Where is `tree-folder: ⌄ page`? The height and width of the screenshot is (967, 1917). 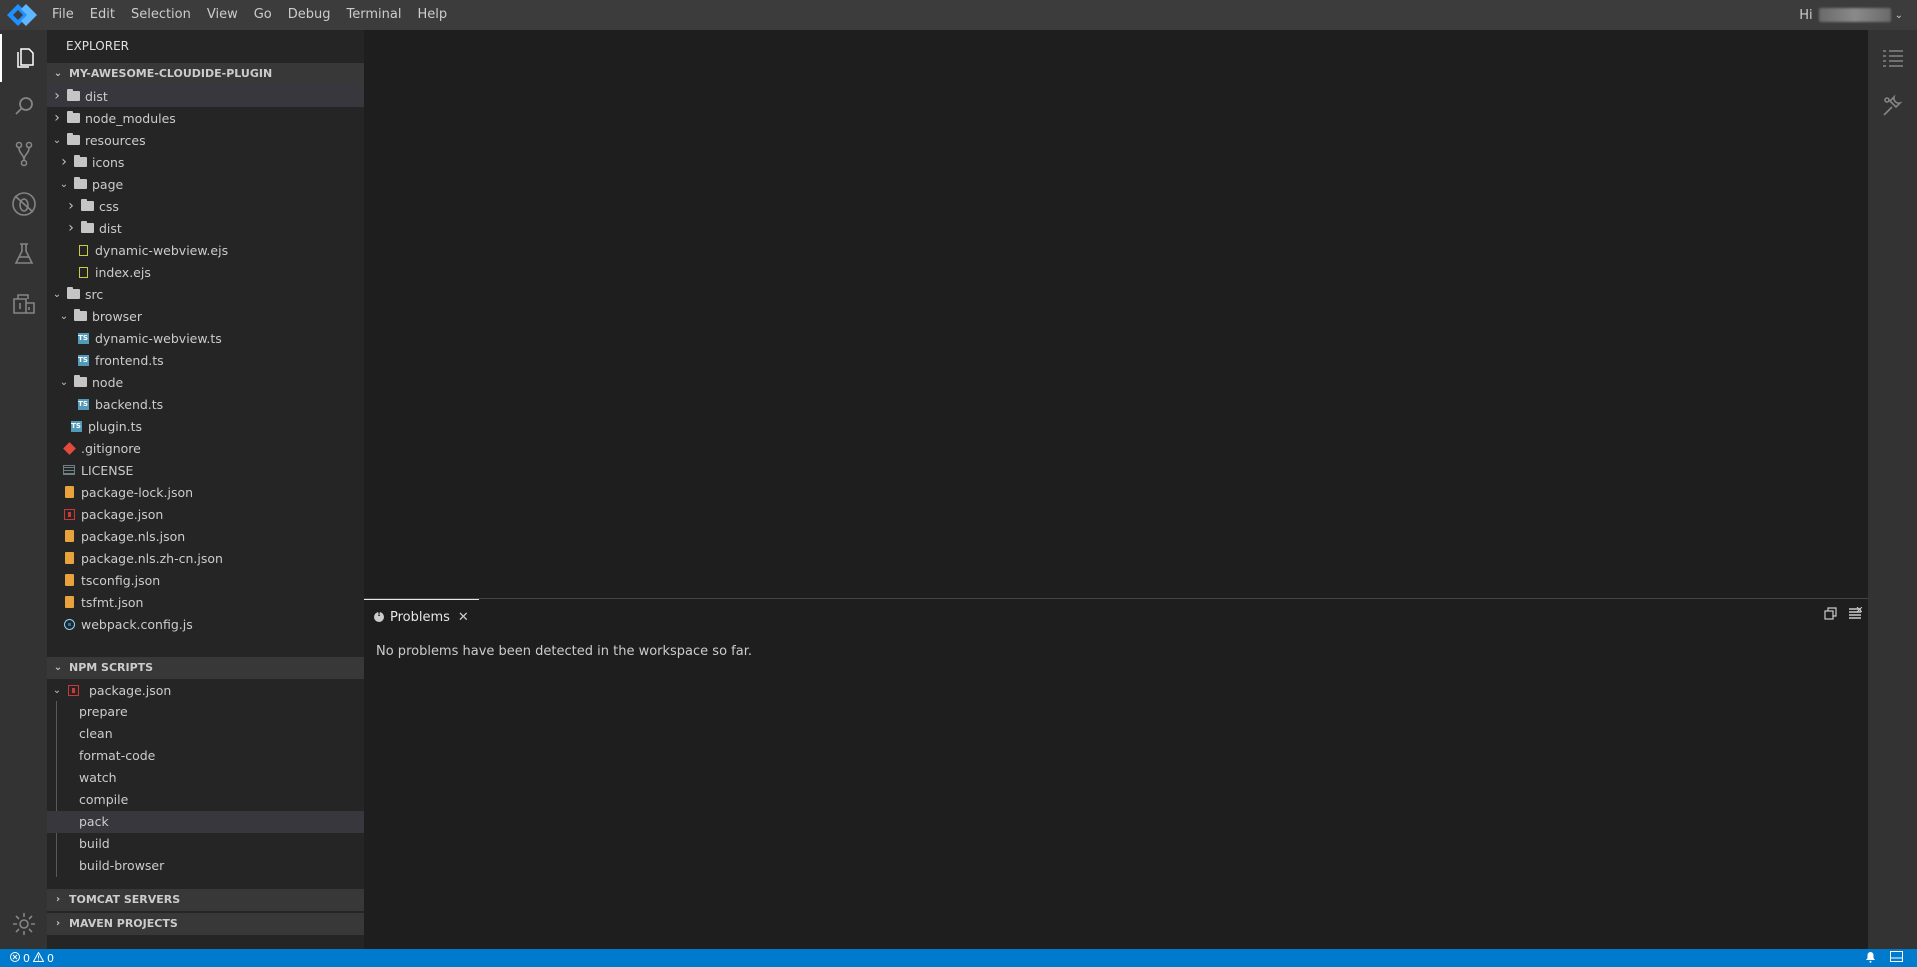
tree-folder: ⌄ page is located at coordinates (205, 184).